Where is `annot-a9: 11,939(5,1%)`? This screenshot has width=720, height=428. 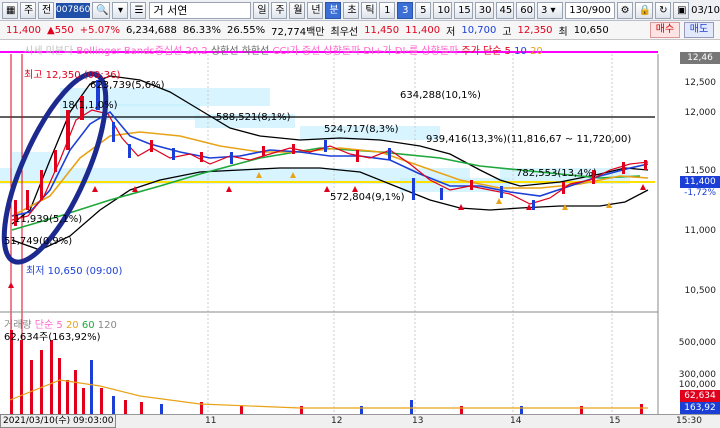 annot-a9: 11,939(5,1%) is located at coordinates (48, 219).